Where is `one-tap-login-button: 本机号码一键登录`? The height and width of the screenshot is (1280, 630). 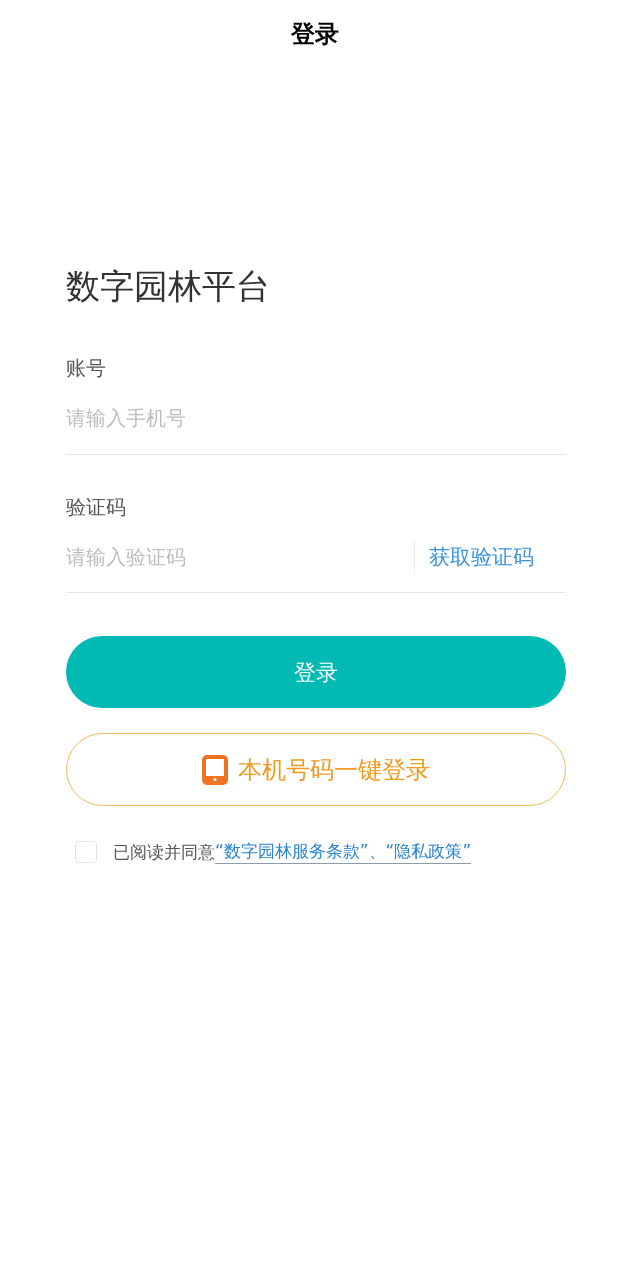 one-tap-login-button: 本机号码一键登录 is located at coordinates (316, 769).